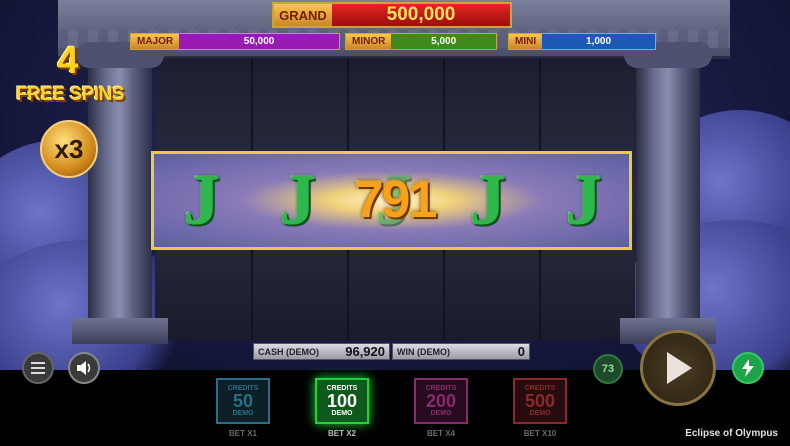  Describe the element at coordinates (303, 15) in the screenshot. I see `grand-jackpot-label: GRAND` at that location.